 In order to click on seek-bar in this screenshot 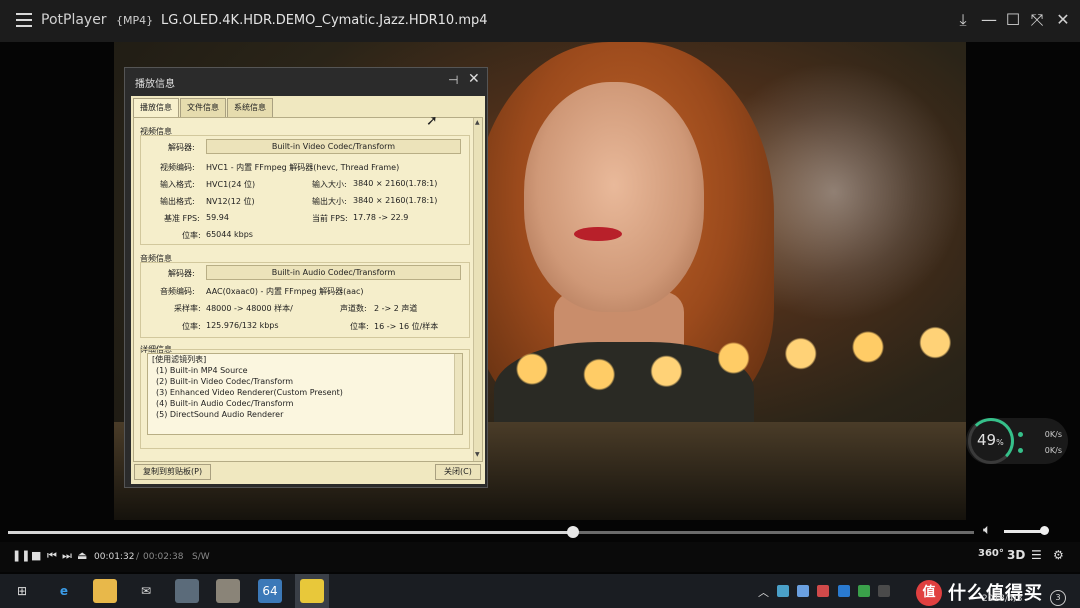, I will do `click(491, 532)`.